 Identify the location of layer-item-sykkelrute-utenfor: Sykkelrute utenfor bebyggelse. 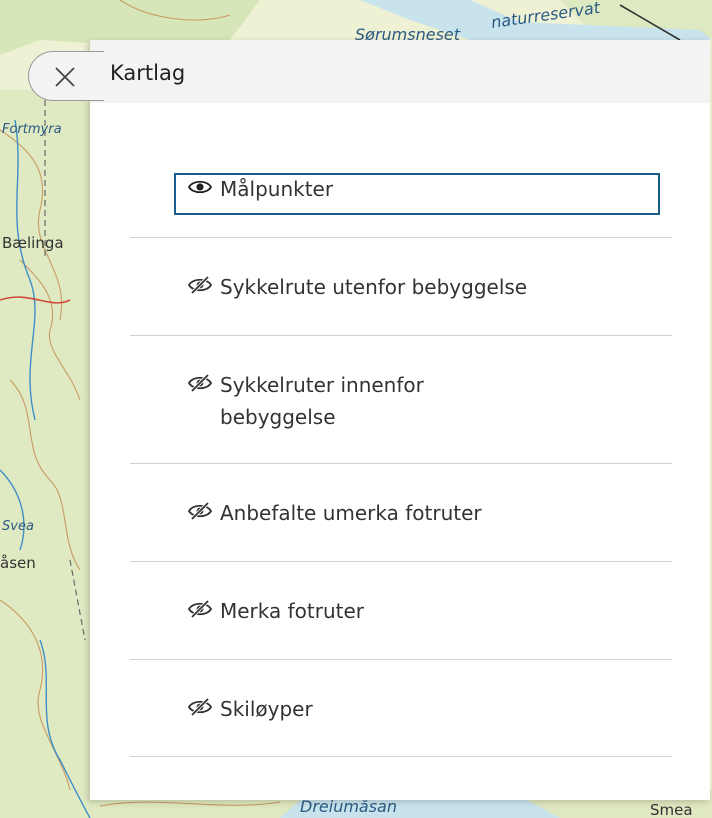
(401, 287).